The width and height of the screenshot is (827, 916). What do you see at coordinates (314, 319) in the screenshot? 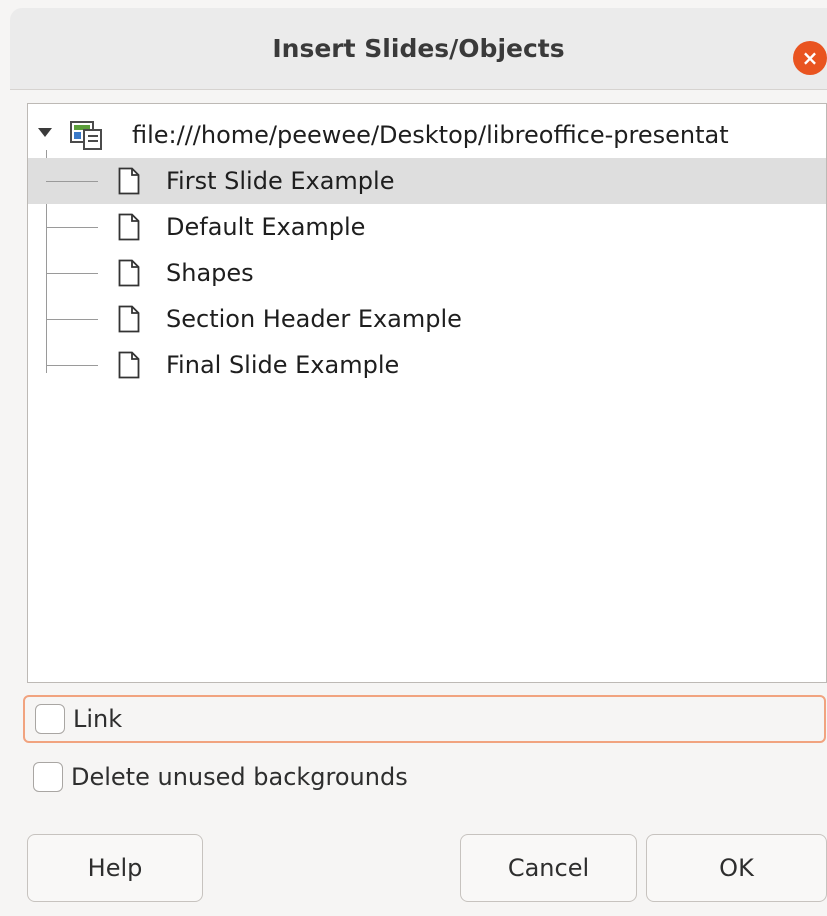
I see `tree-item-label: Section Header Example` at bounding box center [314, 319].